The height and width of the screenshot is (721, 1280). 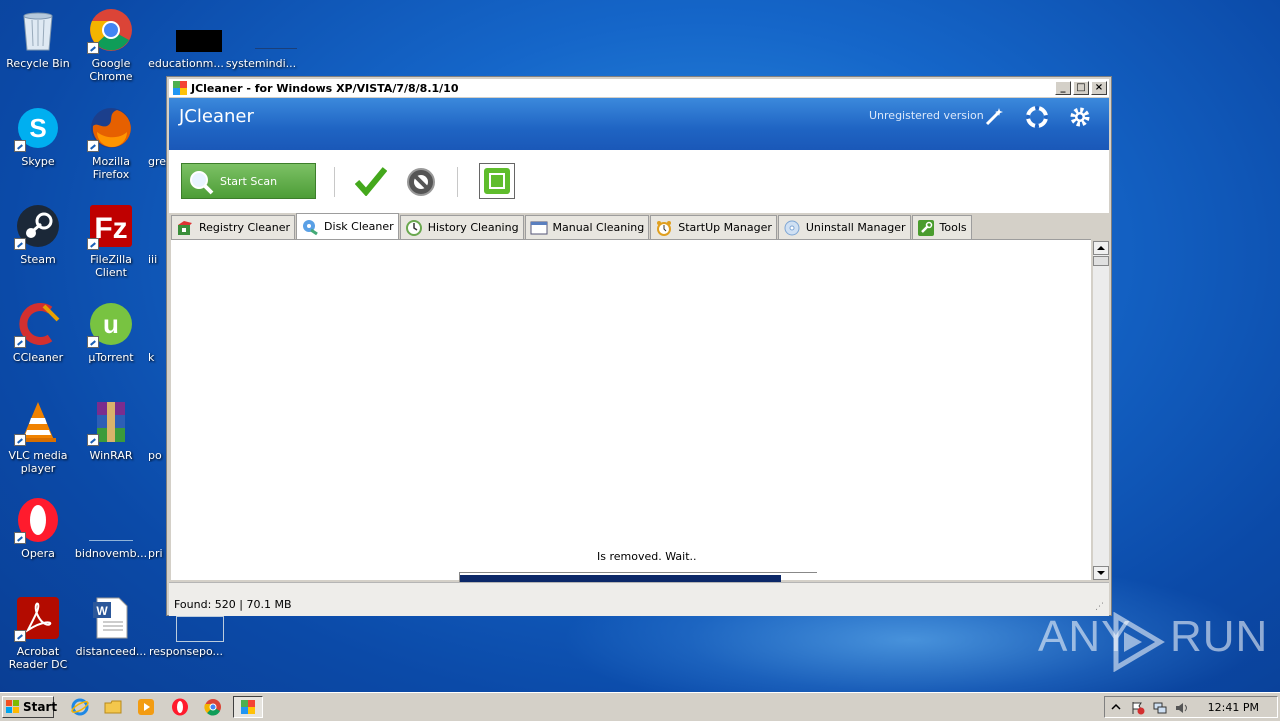 What do you see at coordinates (180, 707) in the screenshot?
I see `opera-taskbar-icon` at bounding box center [180, 707].